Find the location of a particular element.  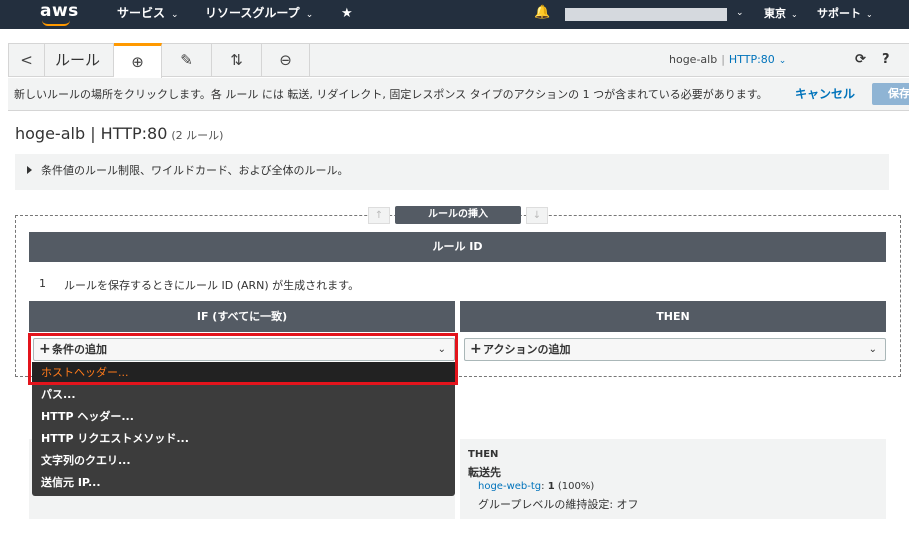

rule-count: (2 ルール) is located at coordinates (197, 135).